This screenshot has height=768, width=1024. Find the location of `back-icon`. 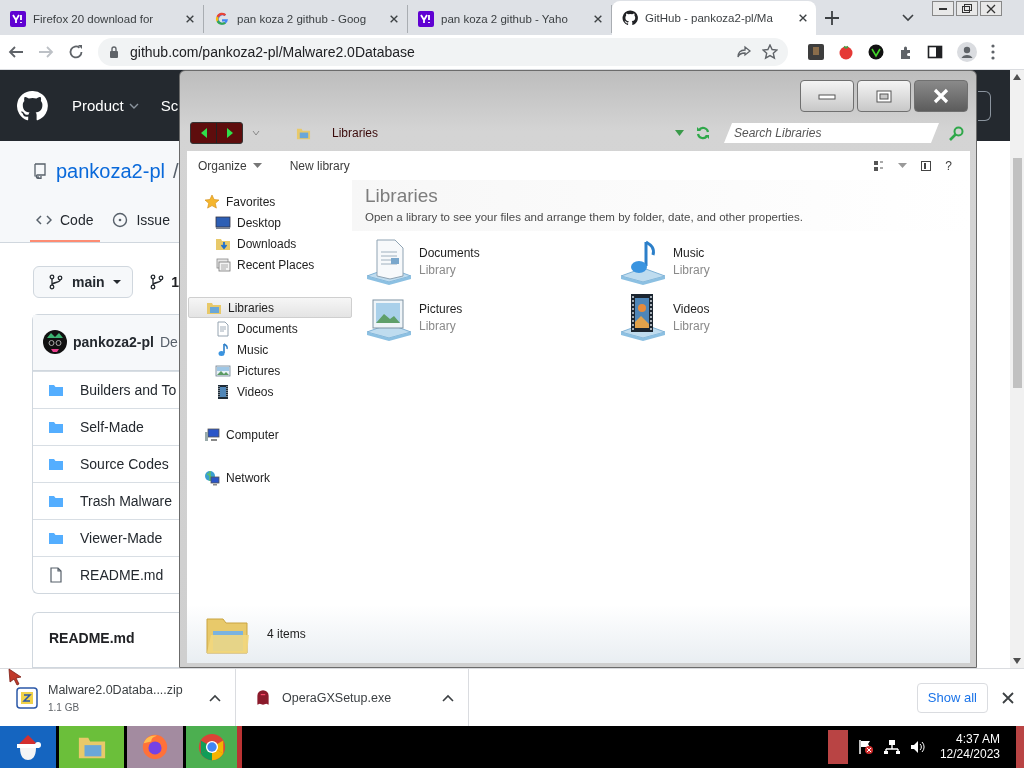

back-icon is located at coordinates (16, 52).